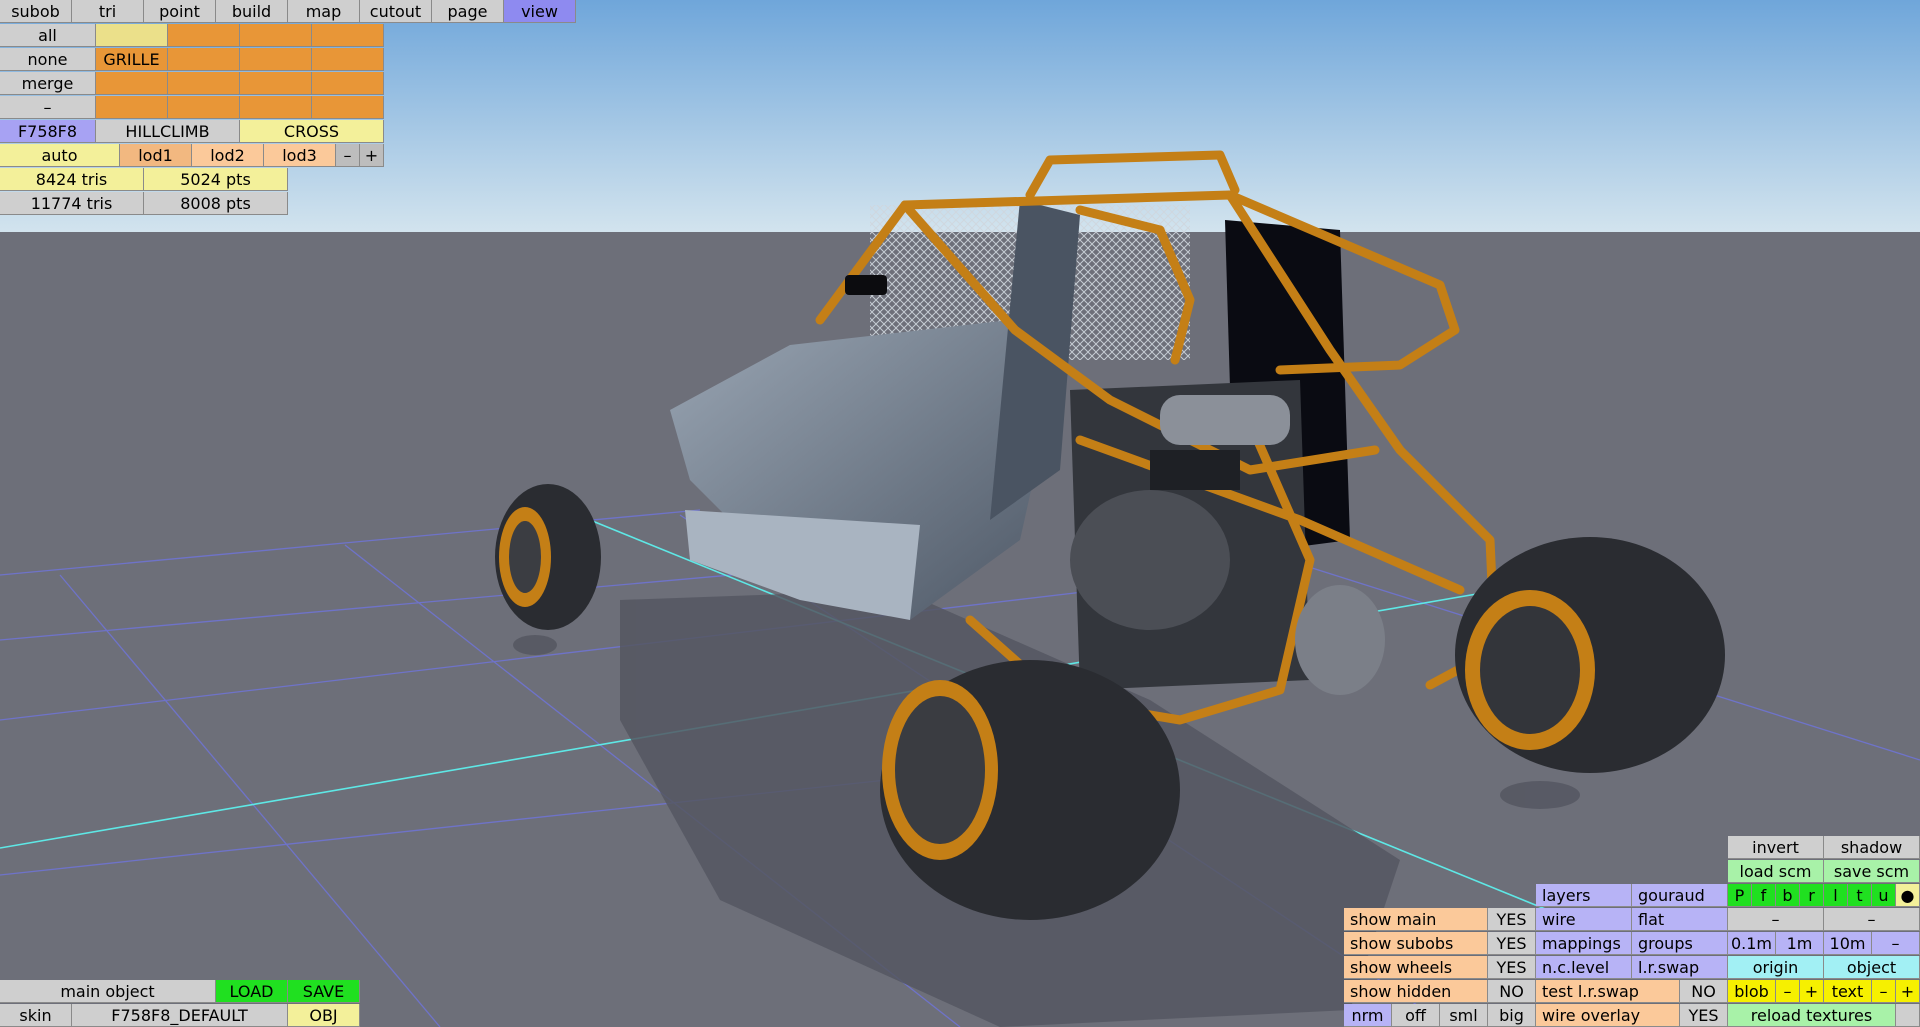  Describe the element at coordinates (1884, 991) in the screenshot. I see `text-minus-button: –` at that location.